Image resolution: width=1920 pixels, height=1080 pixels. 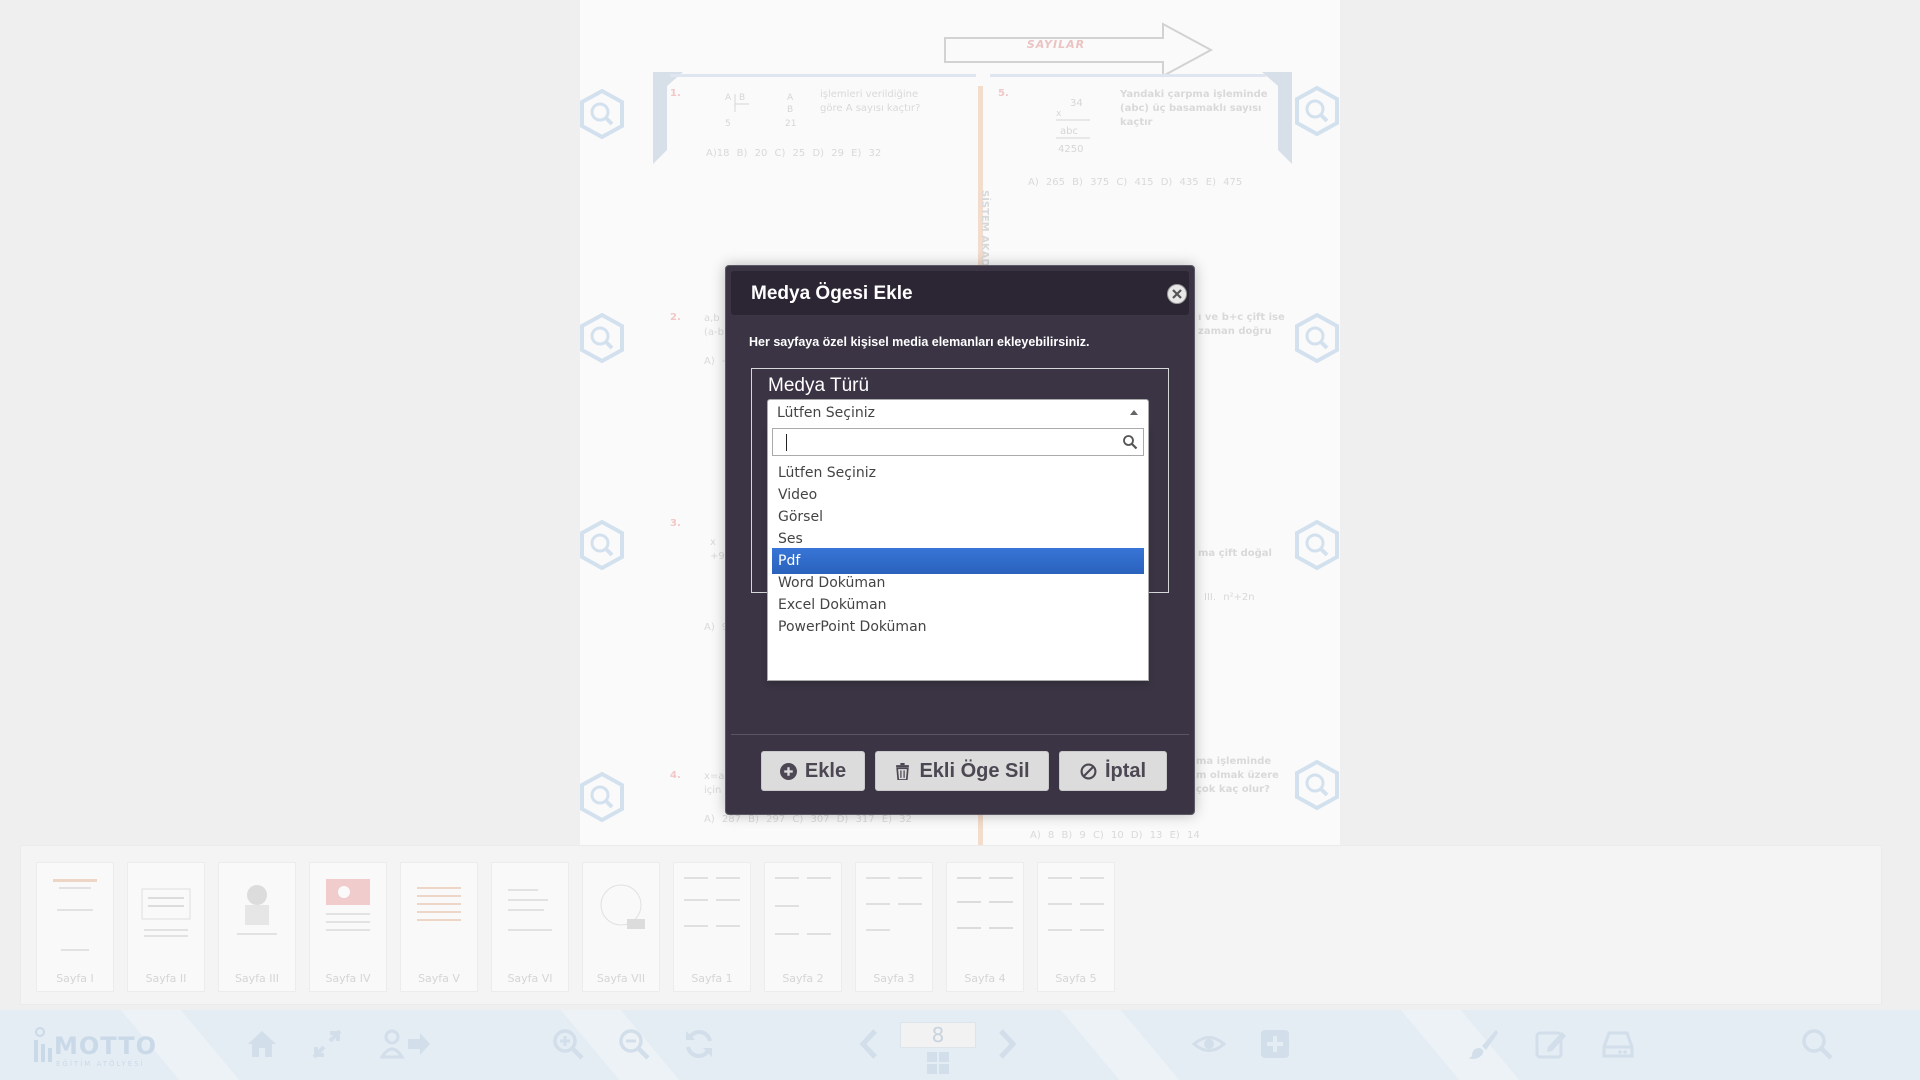 I want to click on add-button-label: Ekle, so click(x=825, y=770).